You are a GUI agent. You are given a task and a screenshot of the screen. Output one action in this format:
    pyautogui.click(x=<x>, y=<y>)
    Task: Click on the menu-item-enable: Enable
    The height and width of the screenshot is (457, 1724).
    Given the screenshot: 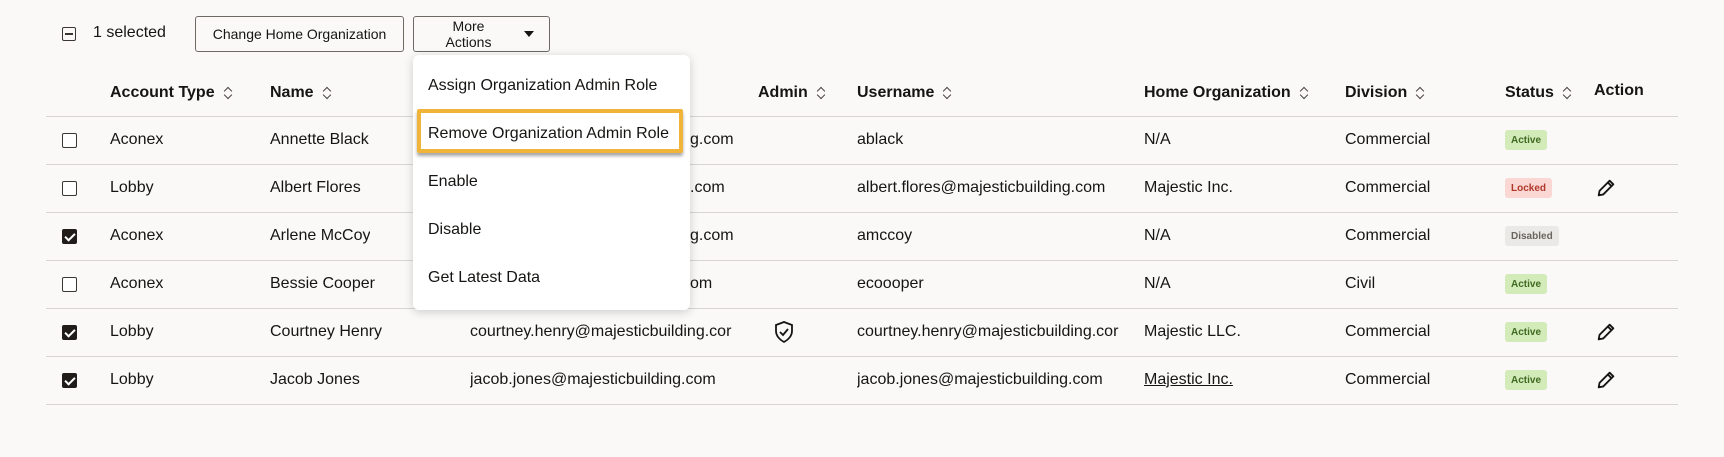 What is the action you would take?
    pyautogui.click(x=453, y=182)
    